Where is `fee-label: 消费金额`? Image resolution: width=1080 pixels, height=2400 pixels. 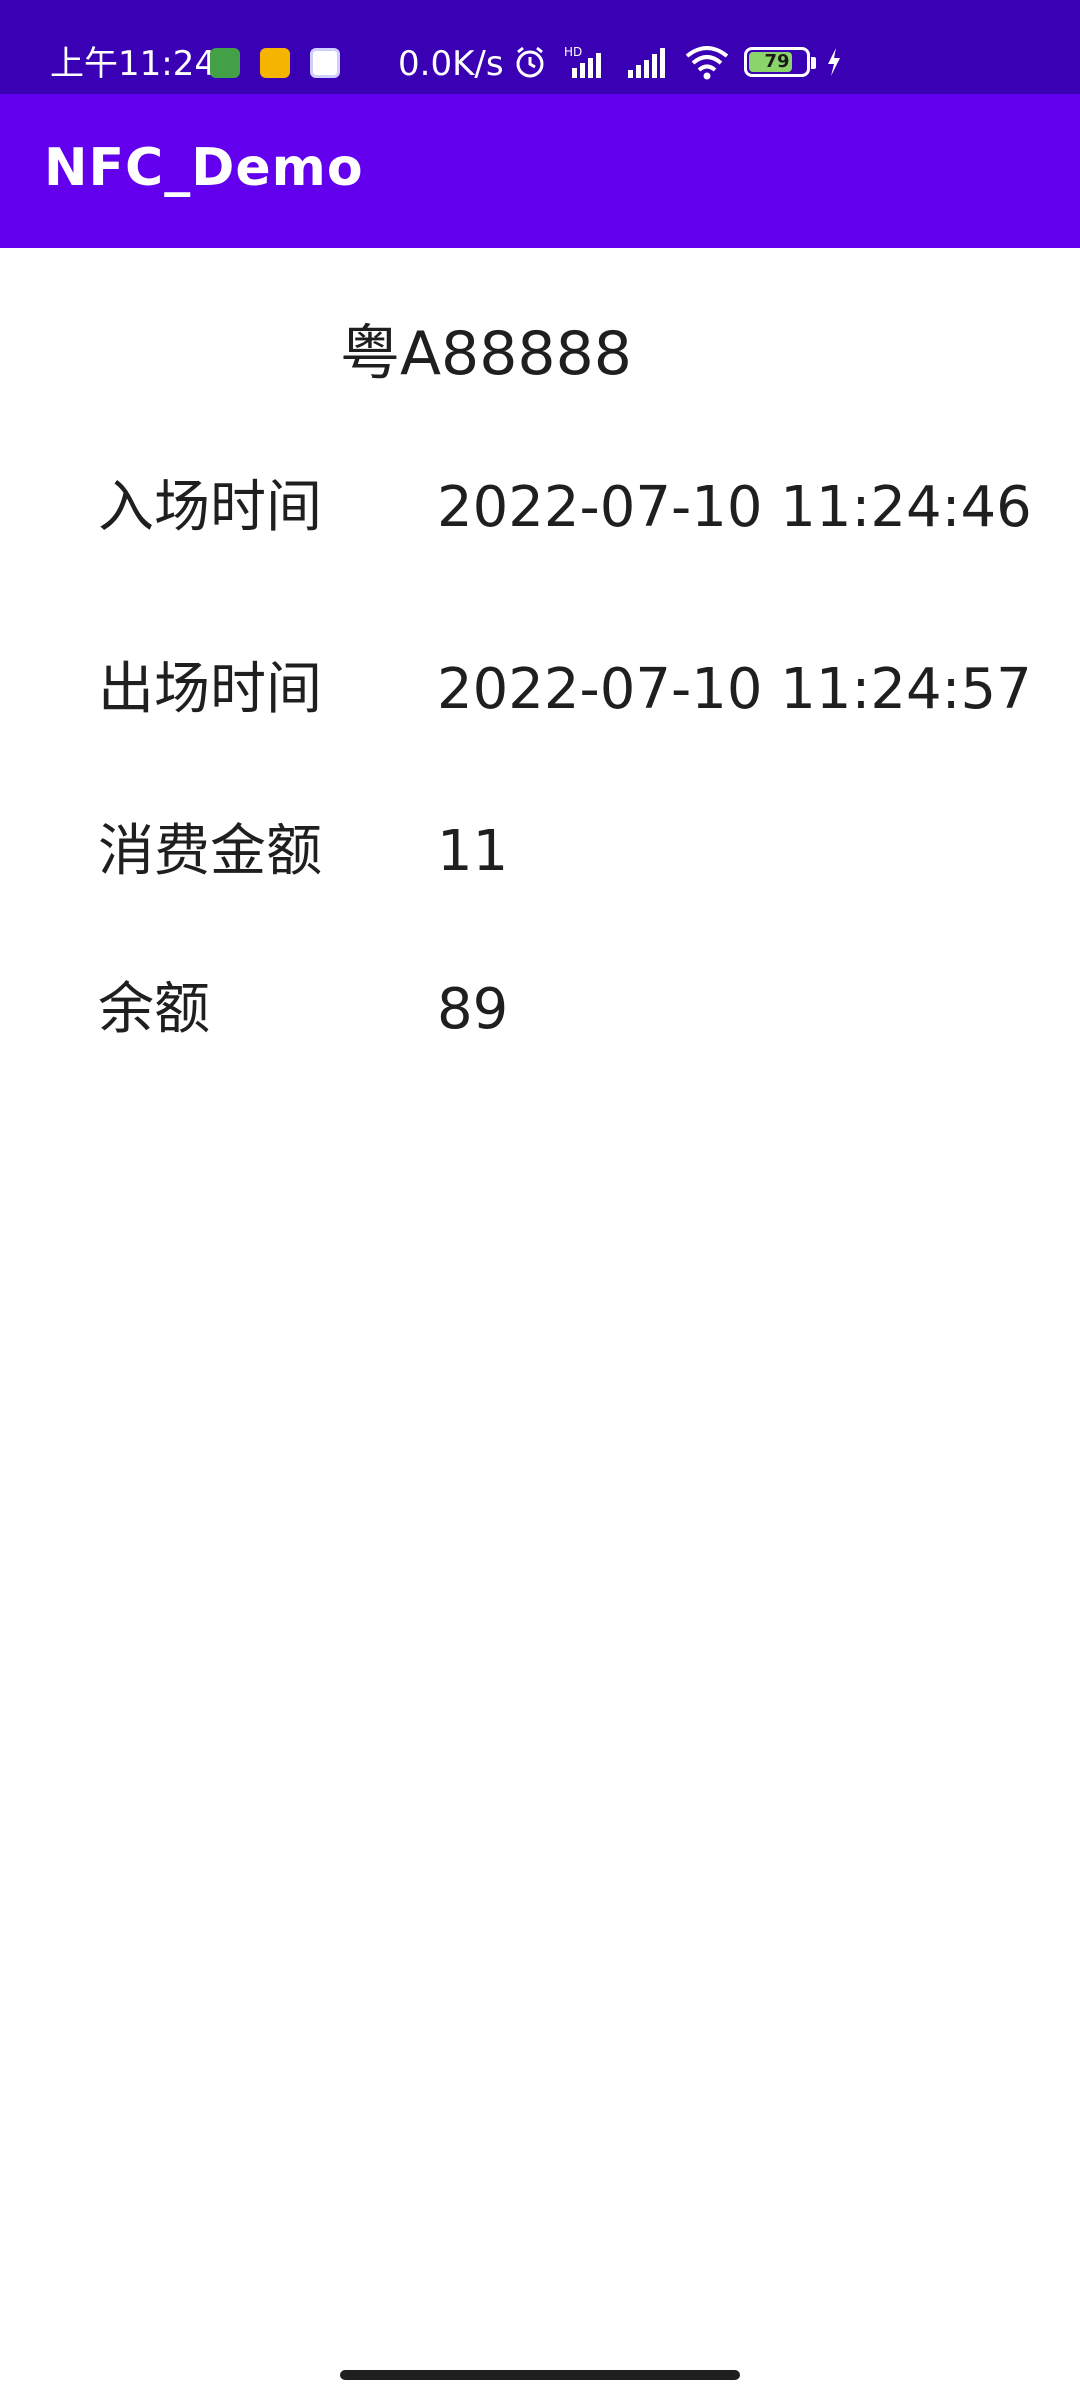 fee-label: 消费金额 is located at coordinates (210, 851).